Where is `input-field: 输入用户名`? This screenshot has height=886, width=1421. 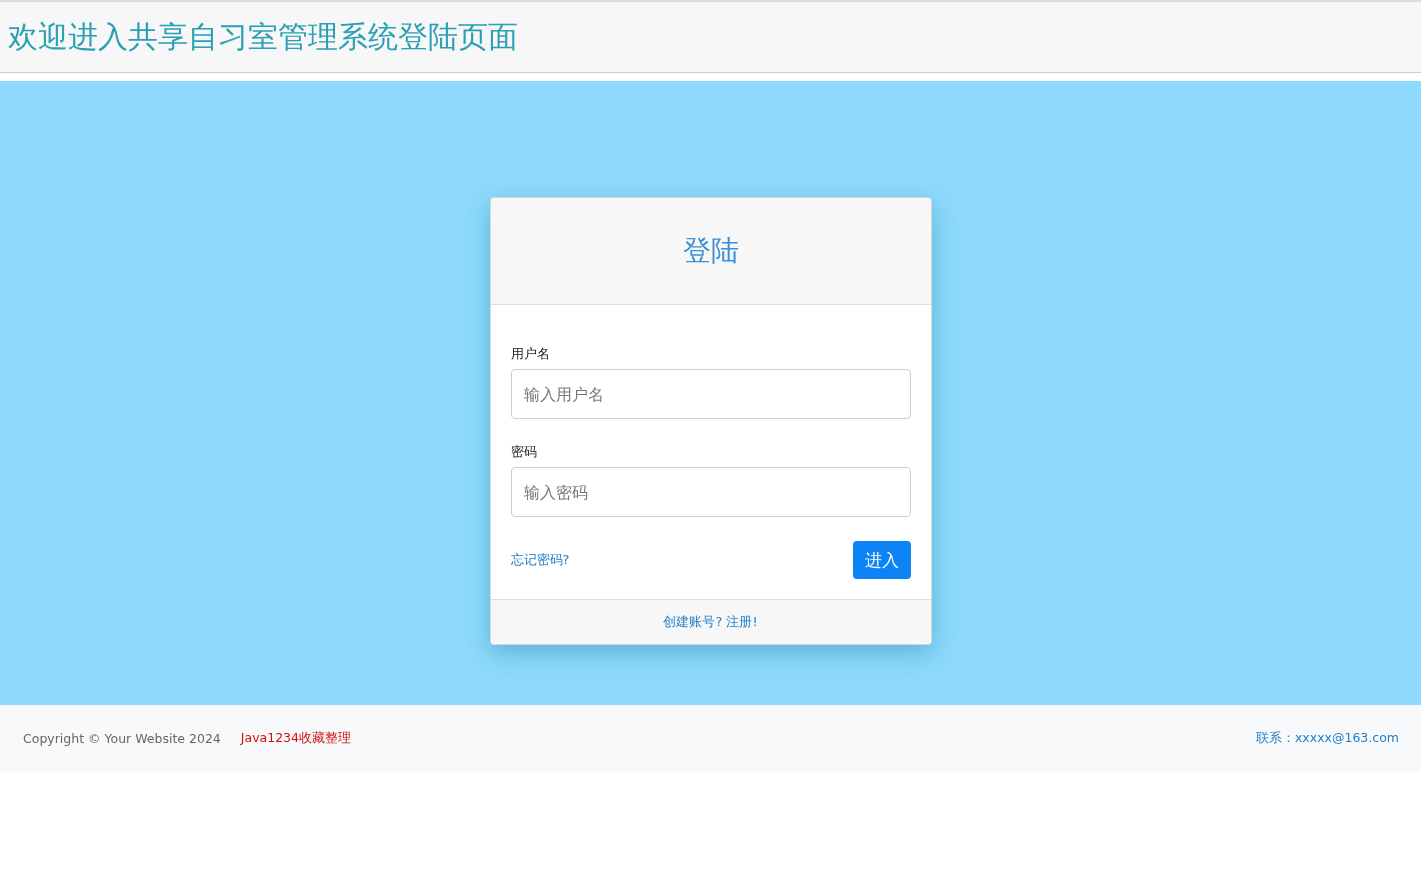 input-field: 输入用户名 is located at coordinates (710, 394).